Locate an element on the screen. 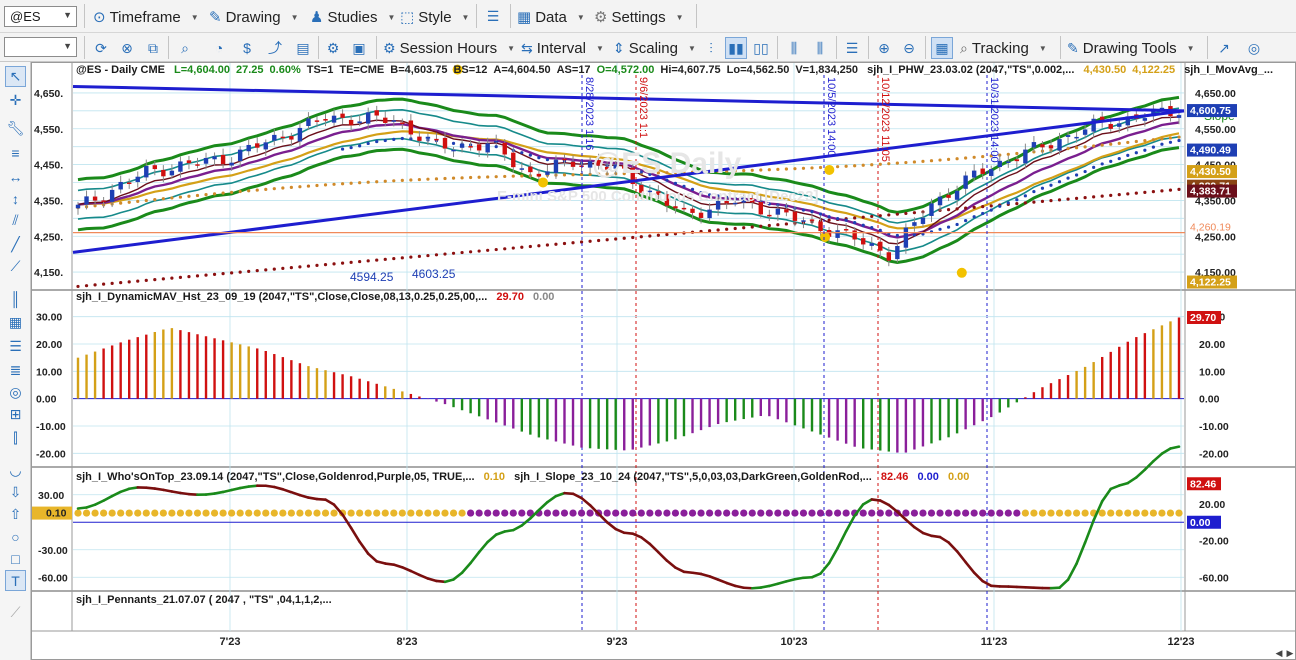 The height and width of the screenshot is (660, 1296). wrench-icon: 🔧︎ is located at coordinates (15, 128).